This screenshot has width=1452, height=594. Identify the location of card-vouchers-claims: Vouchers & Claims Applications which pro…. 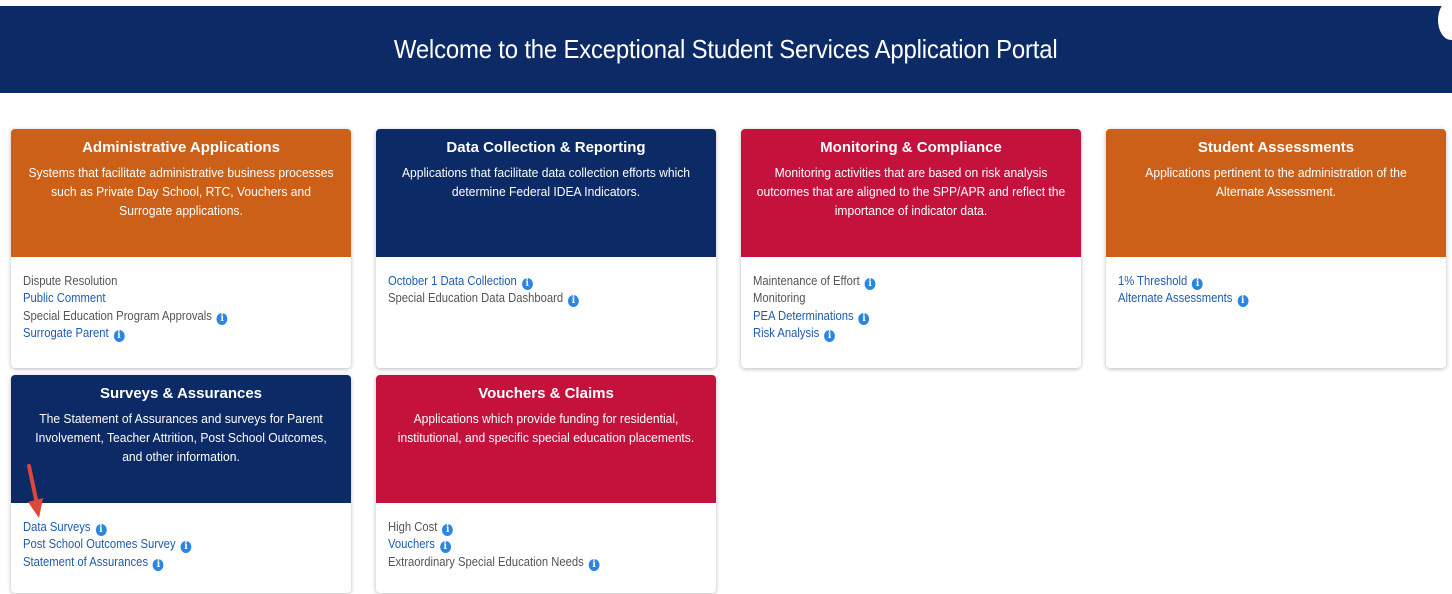
(546, 484).